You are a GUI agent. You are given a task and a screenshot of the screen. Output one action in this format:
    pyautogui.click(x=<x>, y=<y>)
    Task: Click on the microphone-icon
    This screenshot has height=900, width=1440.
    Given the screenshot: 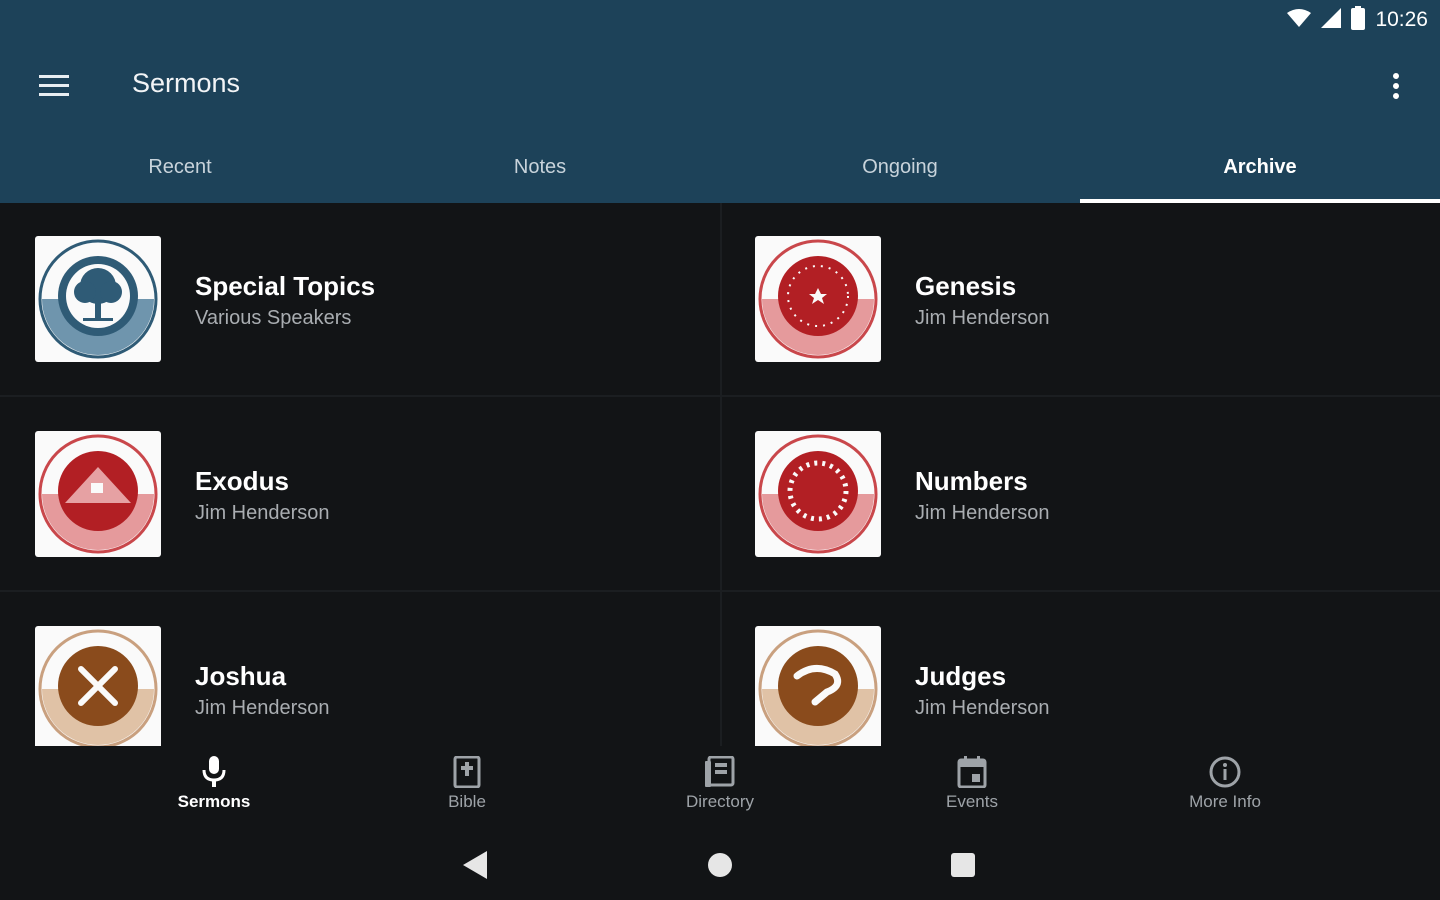 What is the action you would take?
    pyautogui.click(x=214, y=771)
    